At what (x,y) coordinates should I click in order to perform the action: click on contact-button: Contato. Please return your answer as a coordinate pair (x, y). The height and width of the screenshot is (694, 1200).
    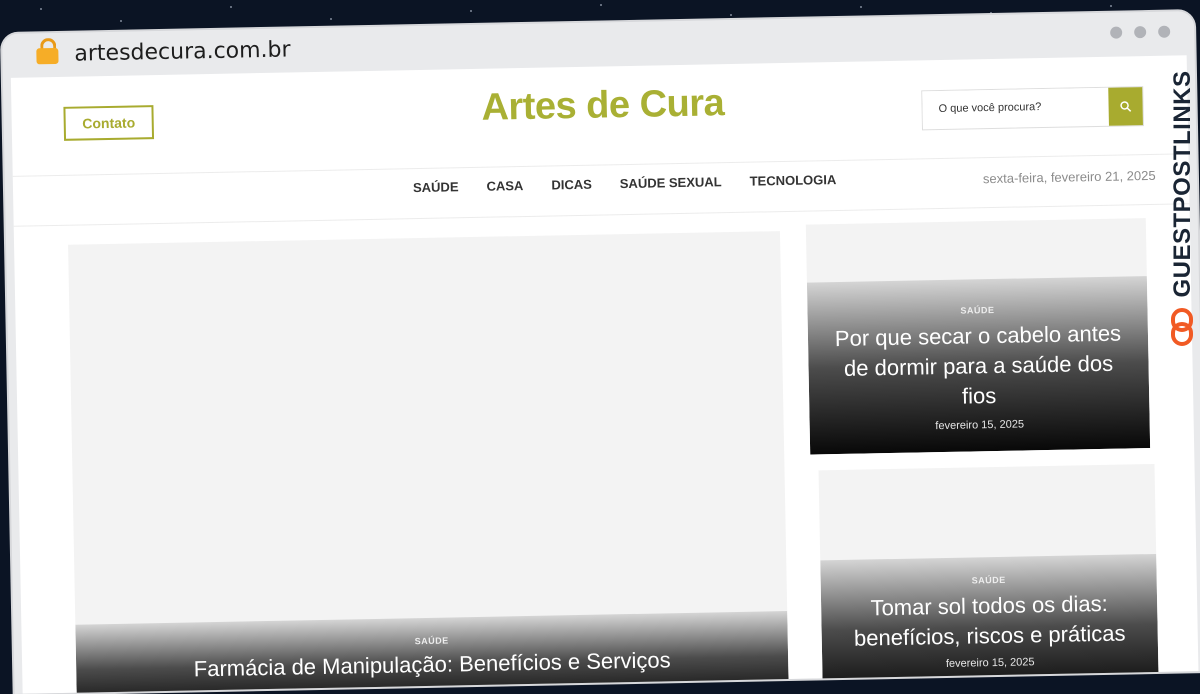
    Looking at the image, I should click on (109, 123).